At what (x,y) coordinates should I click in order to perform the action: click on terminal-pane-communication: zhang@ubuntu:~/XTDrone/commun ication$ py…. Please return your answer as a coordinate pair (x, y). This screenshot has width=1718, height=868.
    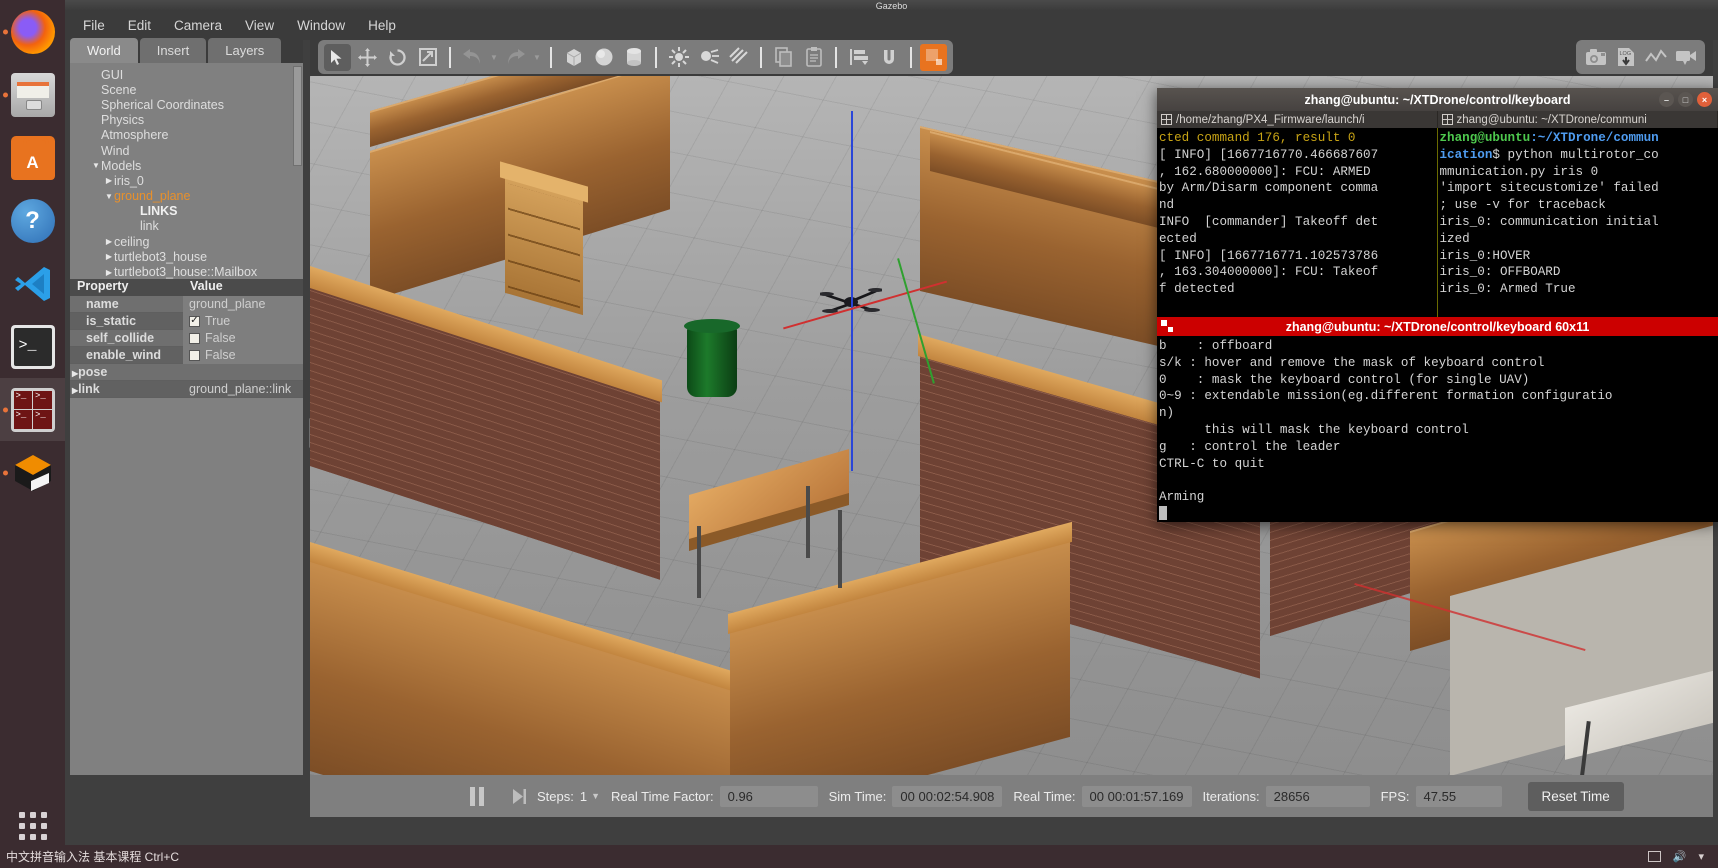
    Looking at the image, I should click on (1578, 222).